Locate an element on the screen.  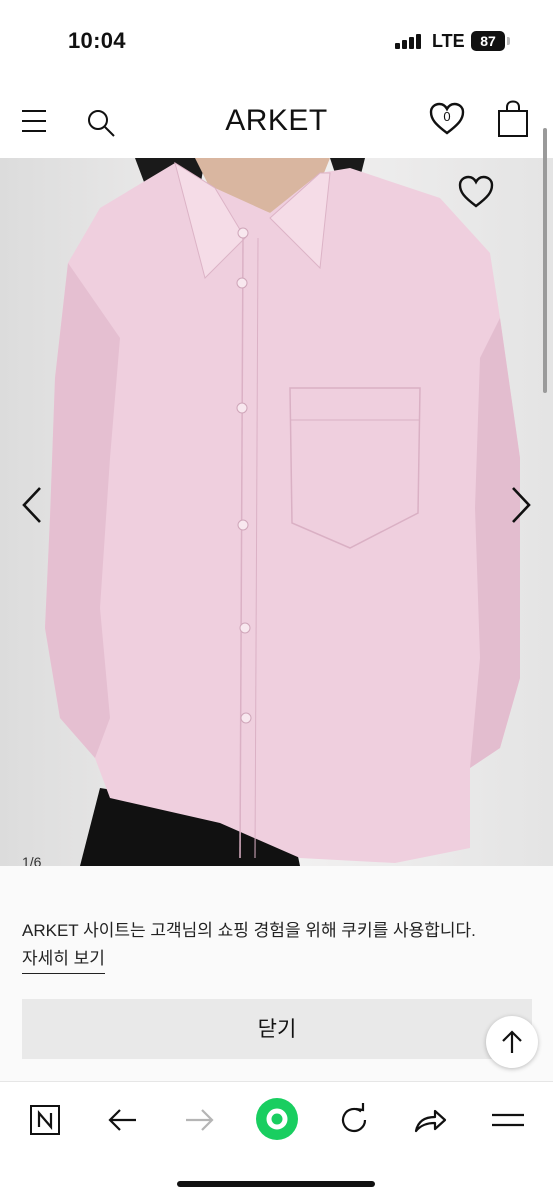
site-header: ARKET 0 is located at coordinates (276, 120).